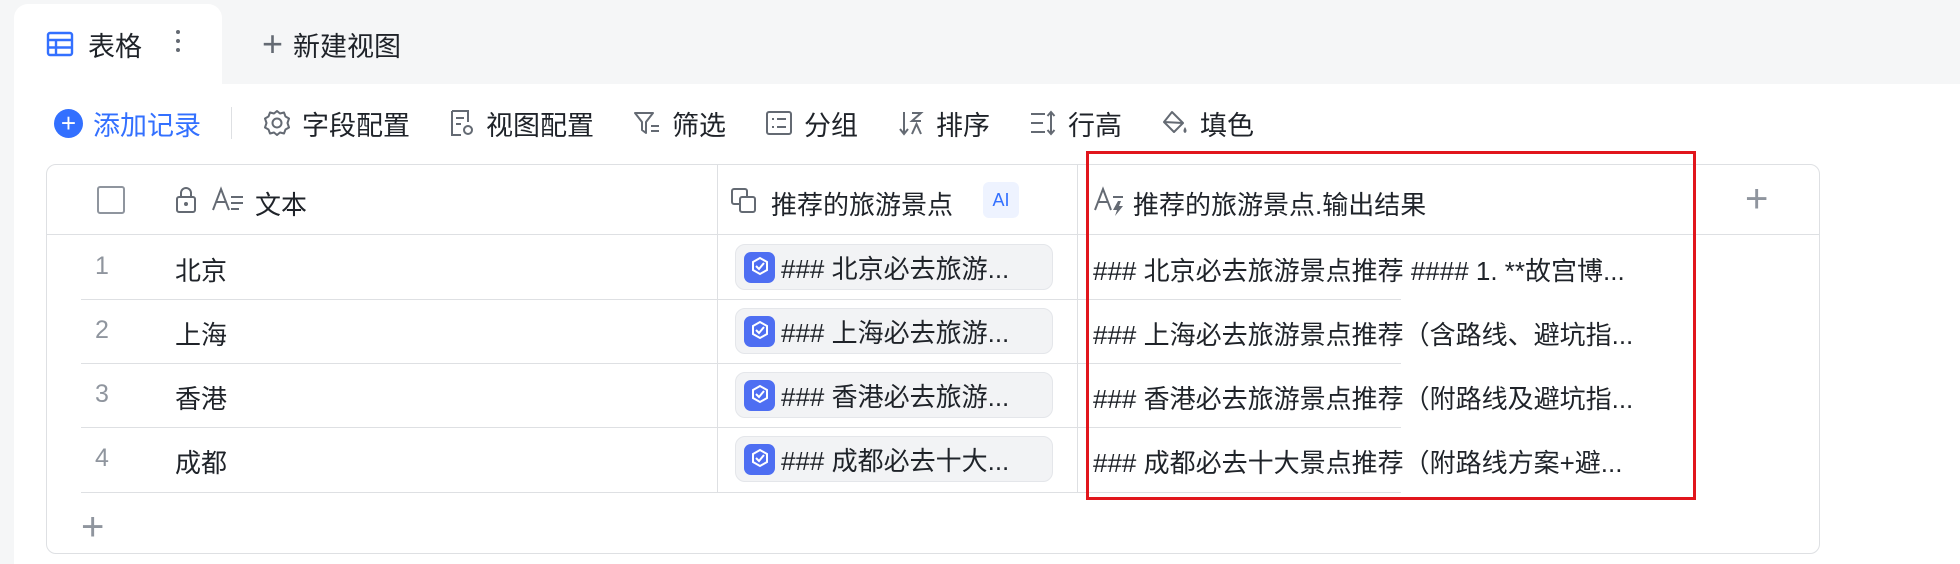 The image size is (1960, 564). I want to click on view-config-button: 视图配置, so click(521, 123).